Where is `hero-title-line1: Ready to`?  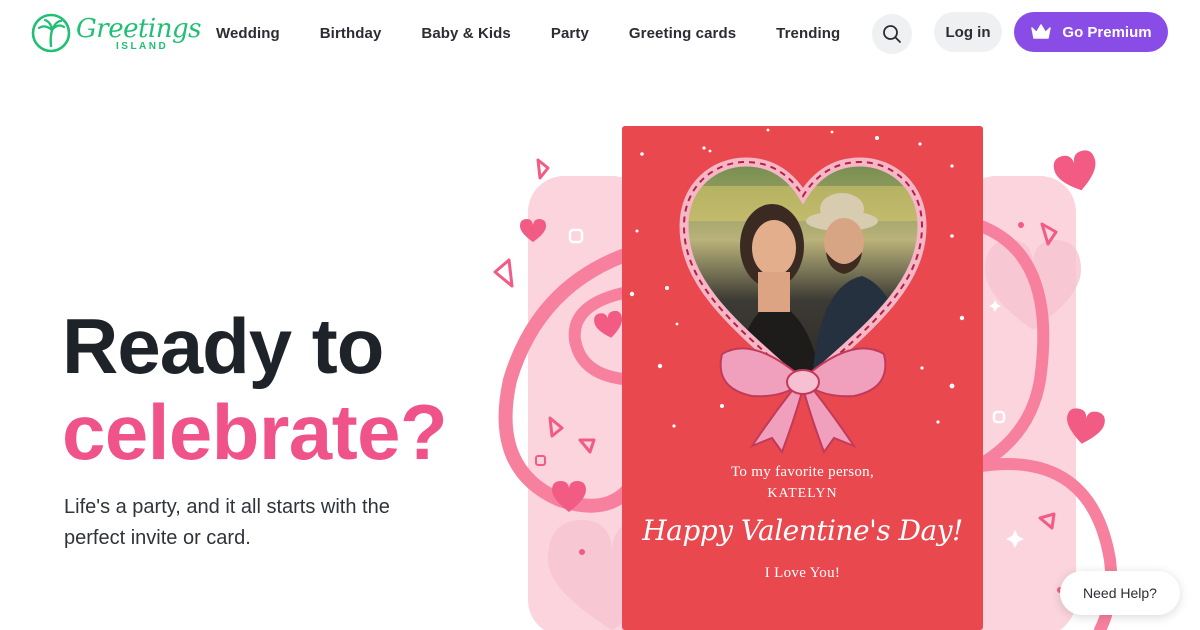
hero-title-line1: Ready to is located at coordinates (223, 346).